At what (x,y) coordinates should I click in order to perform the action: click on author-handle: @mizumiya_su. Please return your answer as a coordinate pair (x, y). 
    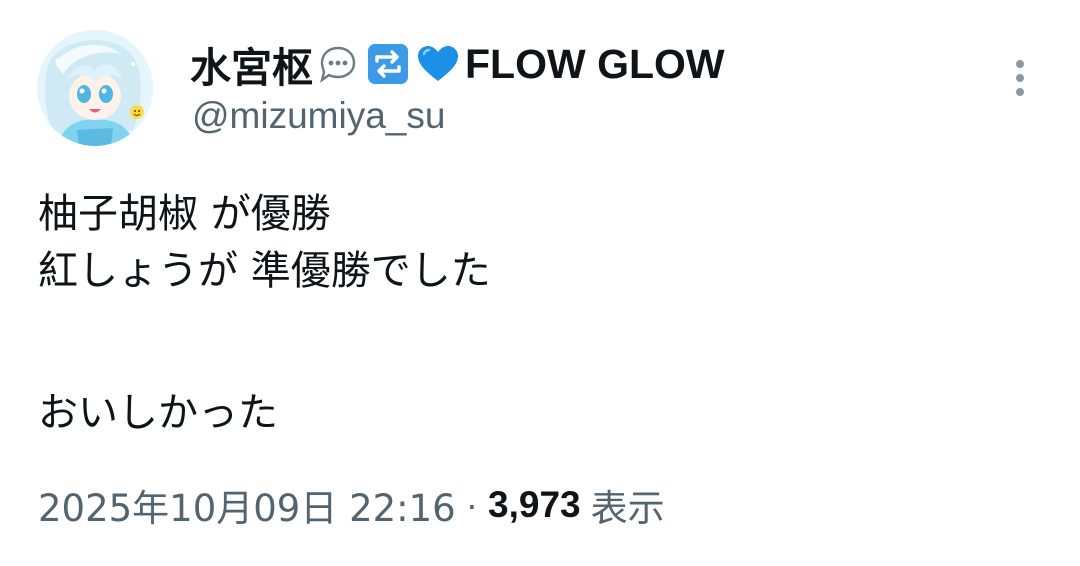
    Looking at the image, I should click on (318, 116).